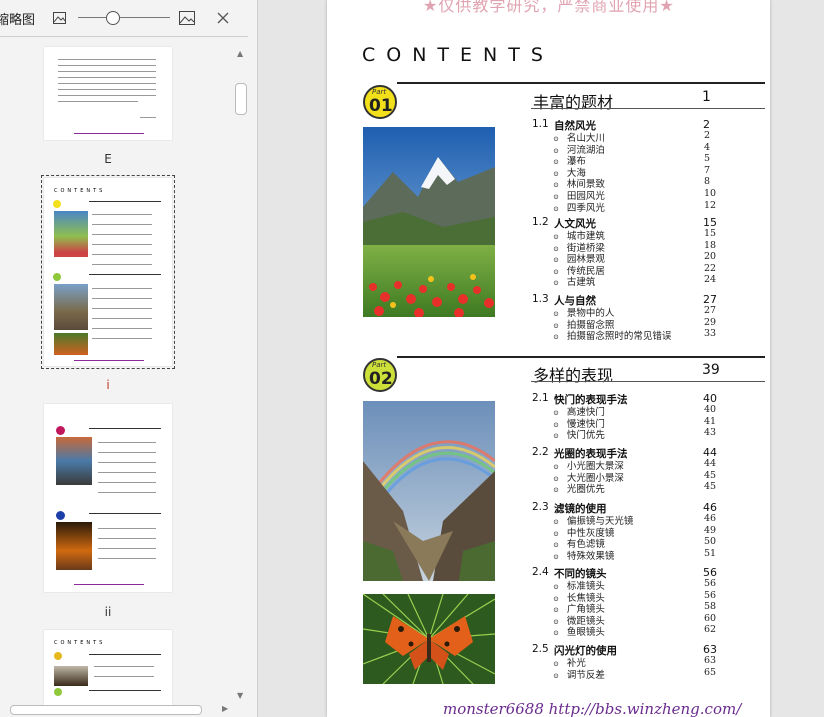 The height and width of the screenshot is (717, 824). What do you see at coordinates (710, 618) in the screenshot?
I see `toc-entry-page: 60` at bounding box center [710, 618].